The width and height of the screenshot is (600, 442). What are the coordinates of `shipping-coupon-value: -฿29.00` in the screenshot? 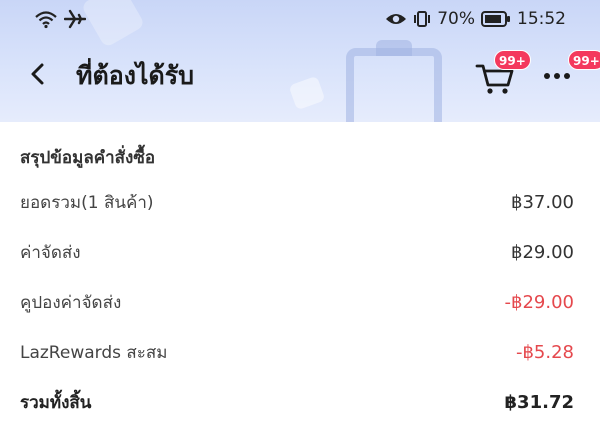 It's located at (539, 302).